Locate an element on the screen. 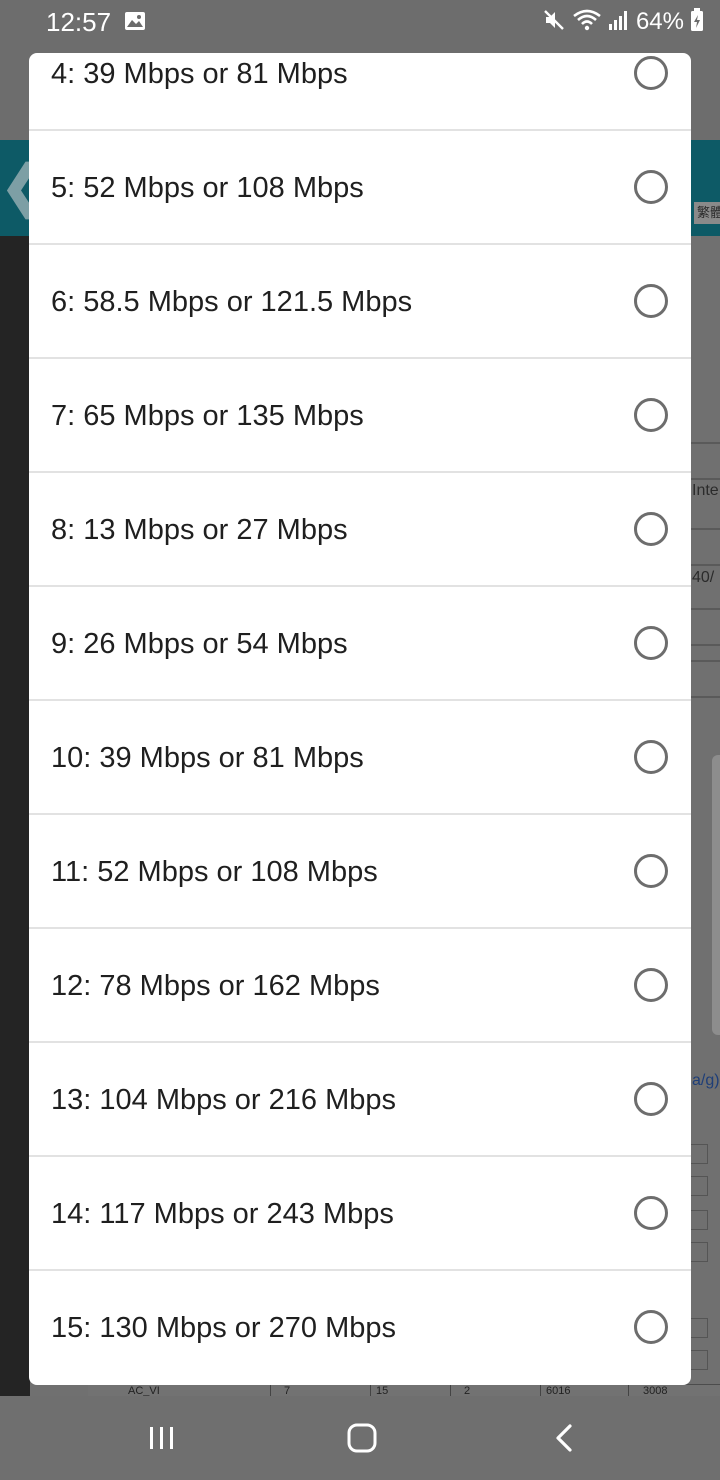 The height and width of the screenshot is (1480, 720). option-item: 13: 104 Mbps or 216 Mbps is located at coordinates (360, 1100).